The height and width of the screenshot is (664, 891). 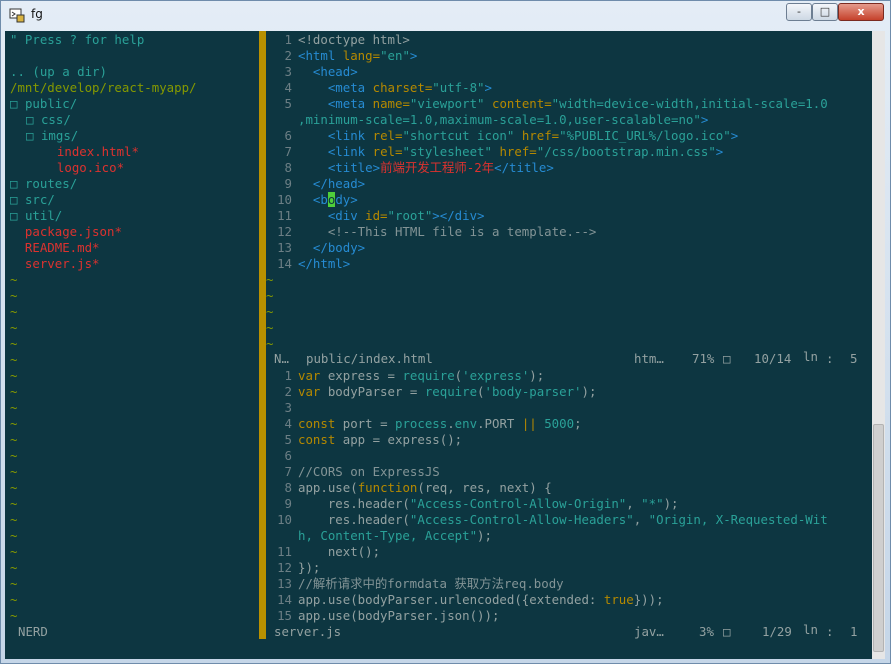 What do you see at coordinates (37, 14) in the screenshot?
I see `window-title: fg` at bounding box center [37, 14].